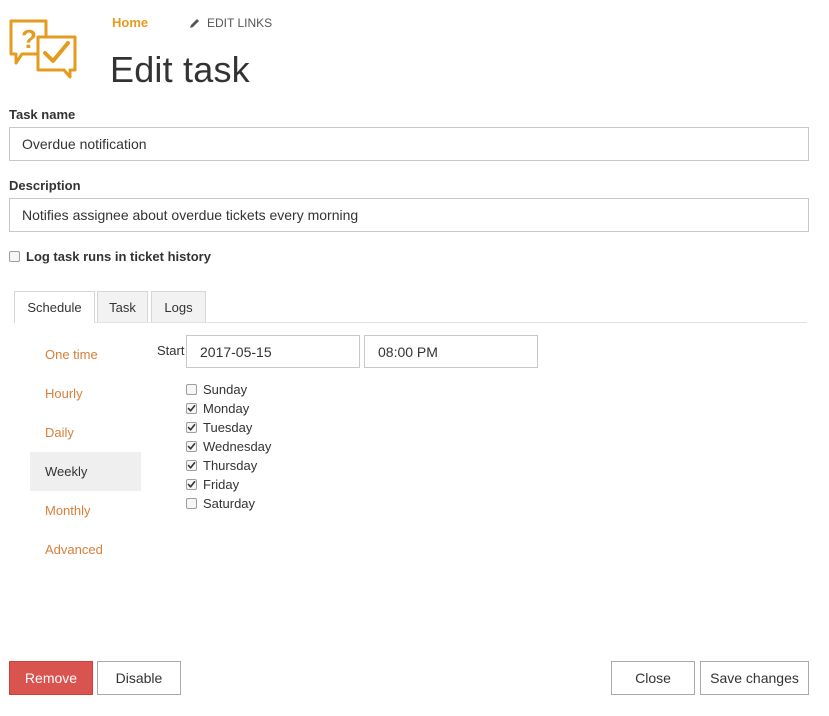  Describe the element at coordinates (44, 49) in the screenshot. I see `app-logo-icon: ?` at that location.